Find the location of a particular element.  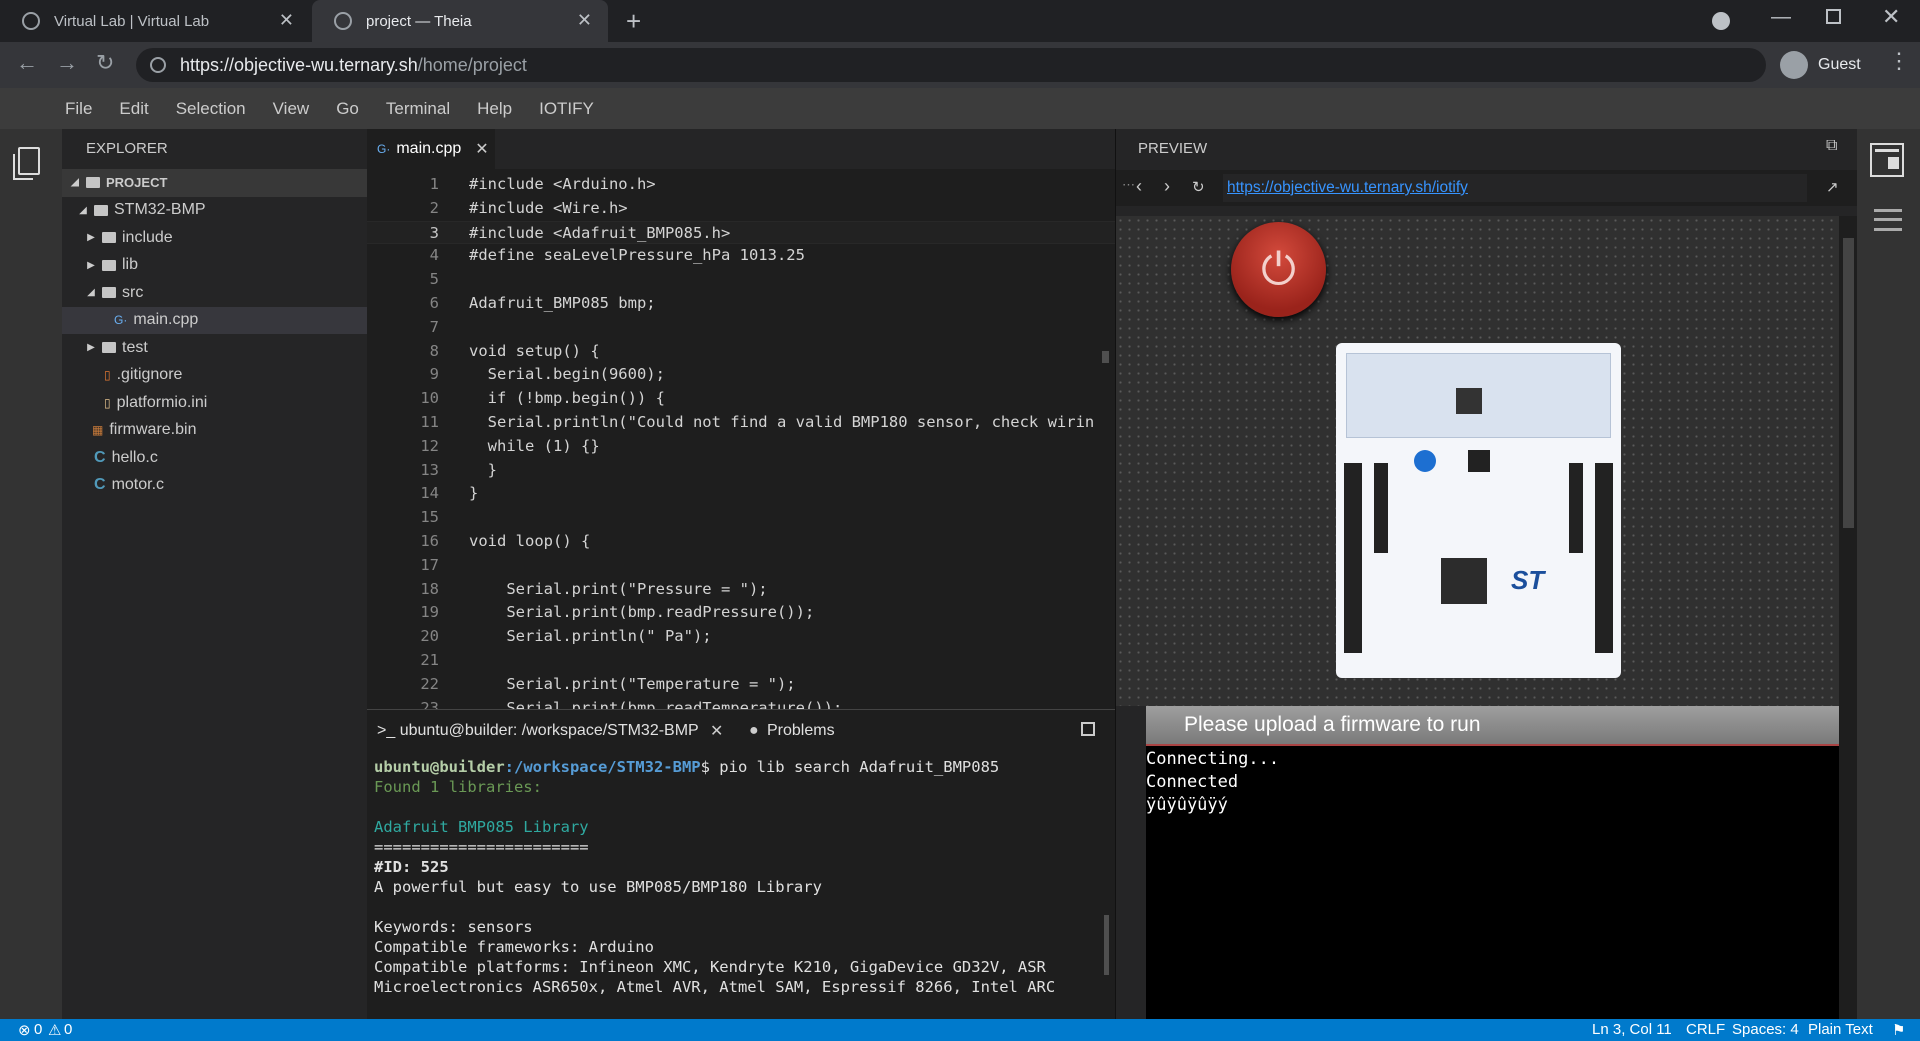

code-line: 12 while (1) {} is located at coordinates (741, 447).